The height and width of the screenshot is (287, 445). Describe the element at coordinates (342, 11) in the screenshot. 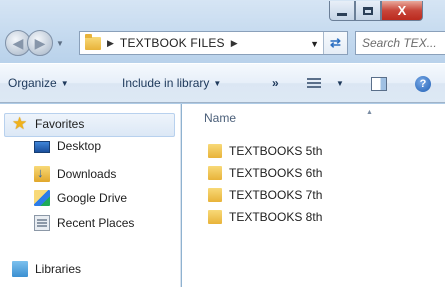

I see `minimize-button` at that location.